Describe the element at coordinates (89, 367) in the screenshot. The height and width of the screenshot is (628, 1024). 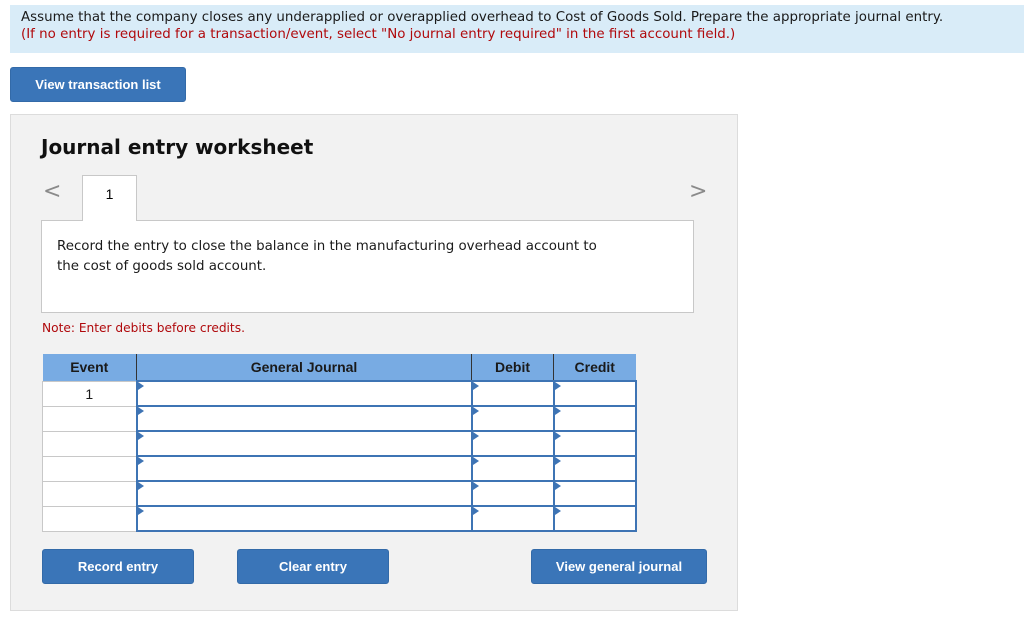
I see `header-event: Event` at that location.